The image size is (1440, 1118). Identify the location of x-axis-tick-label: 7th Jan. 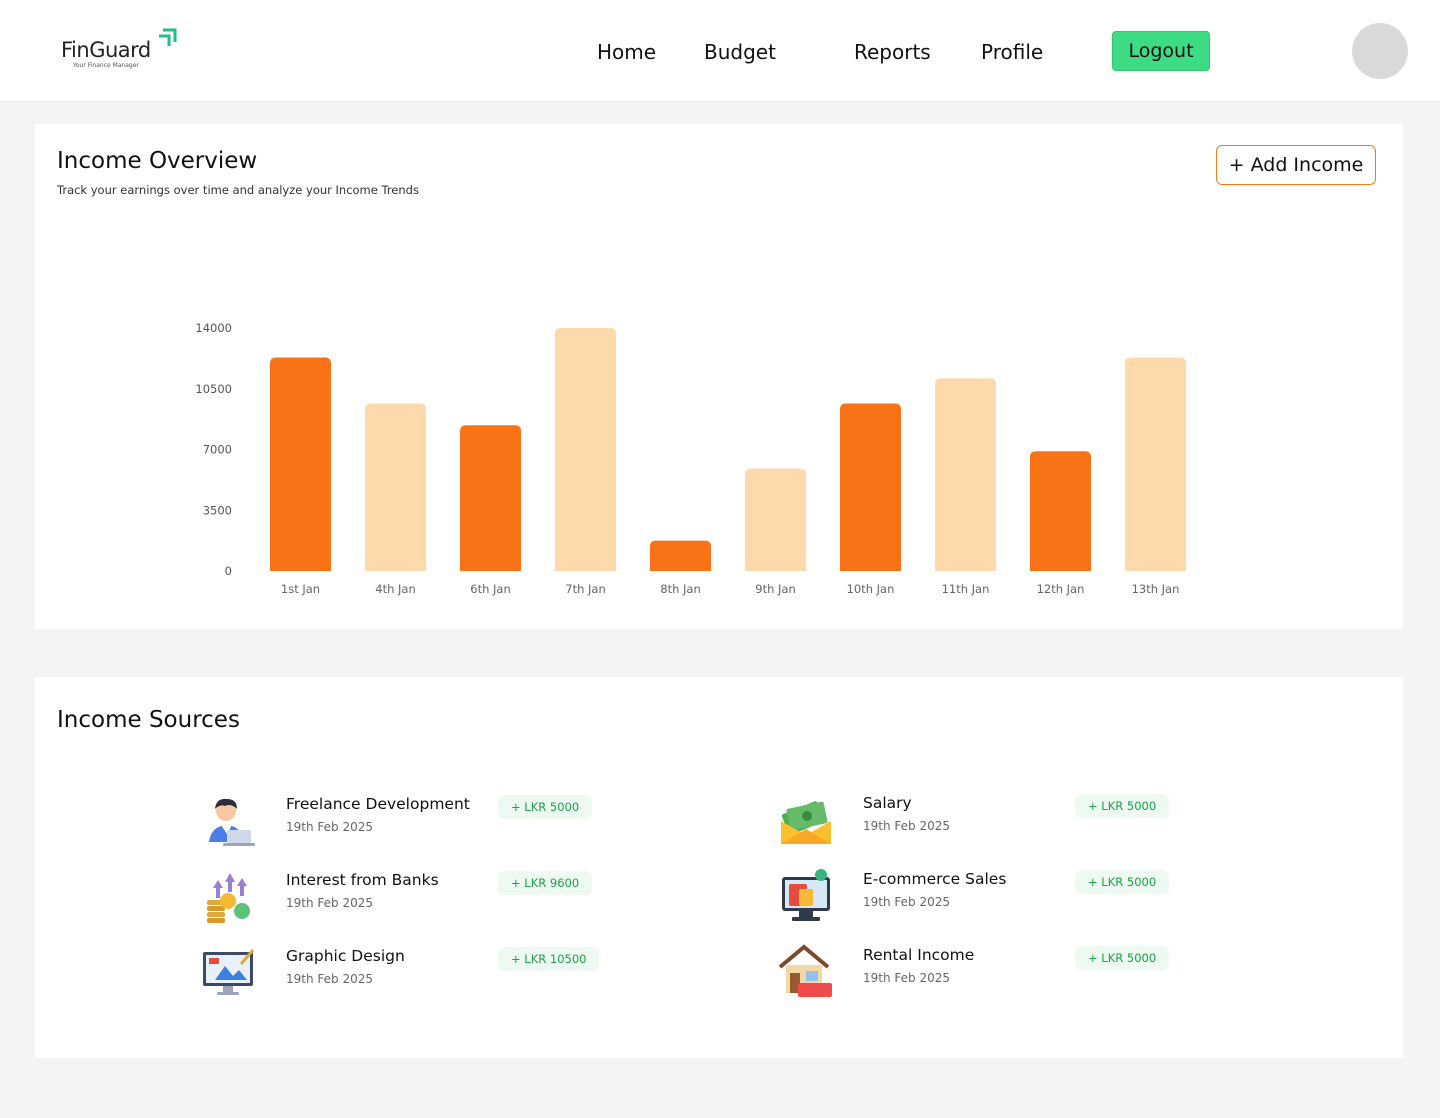
(585, 589).